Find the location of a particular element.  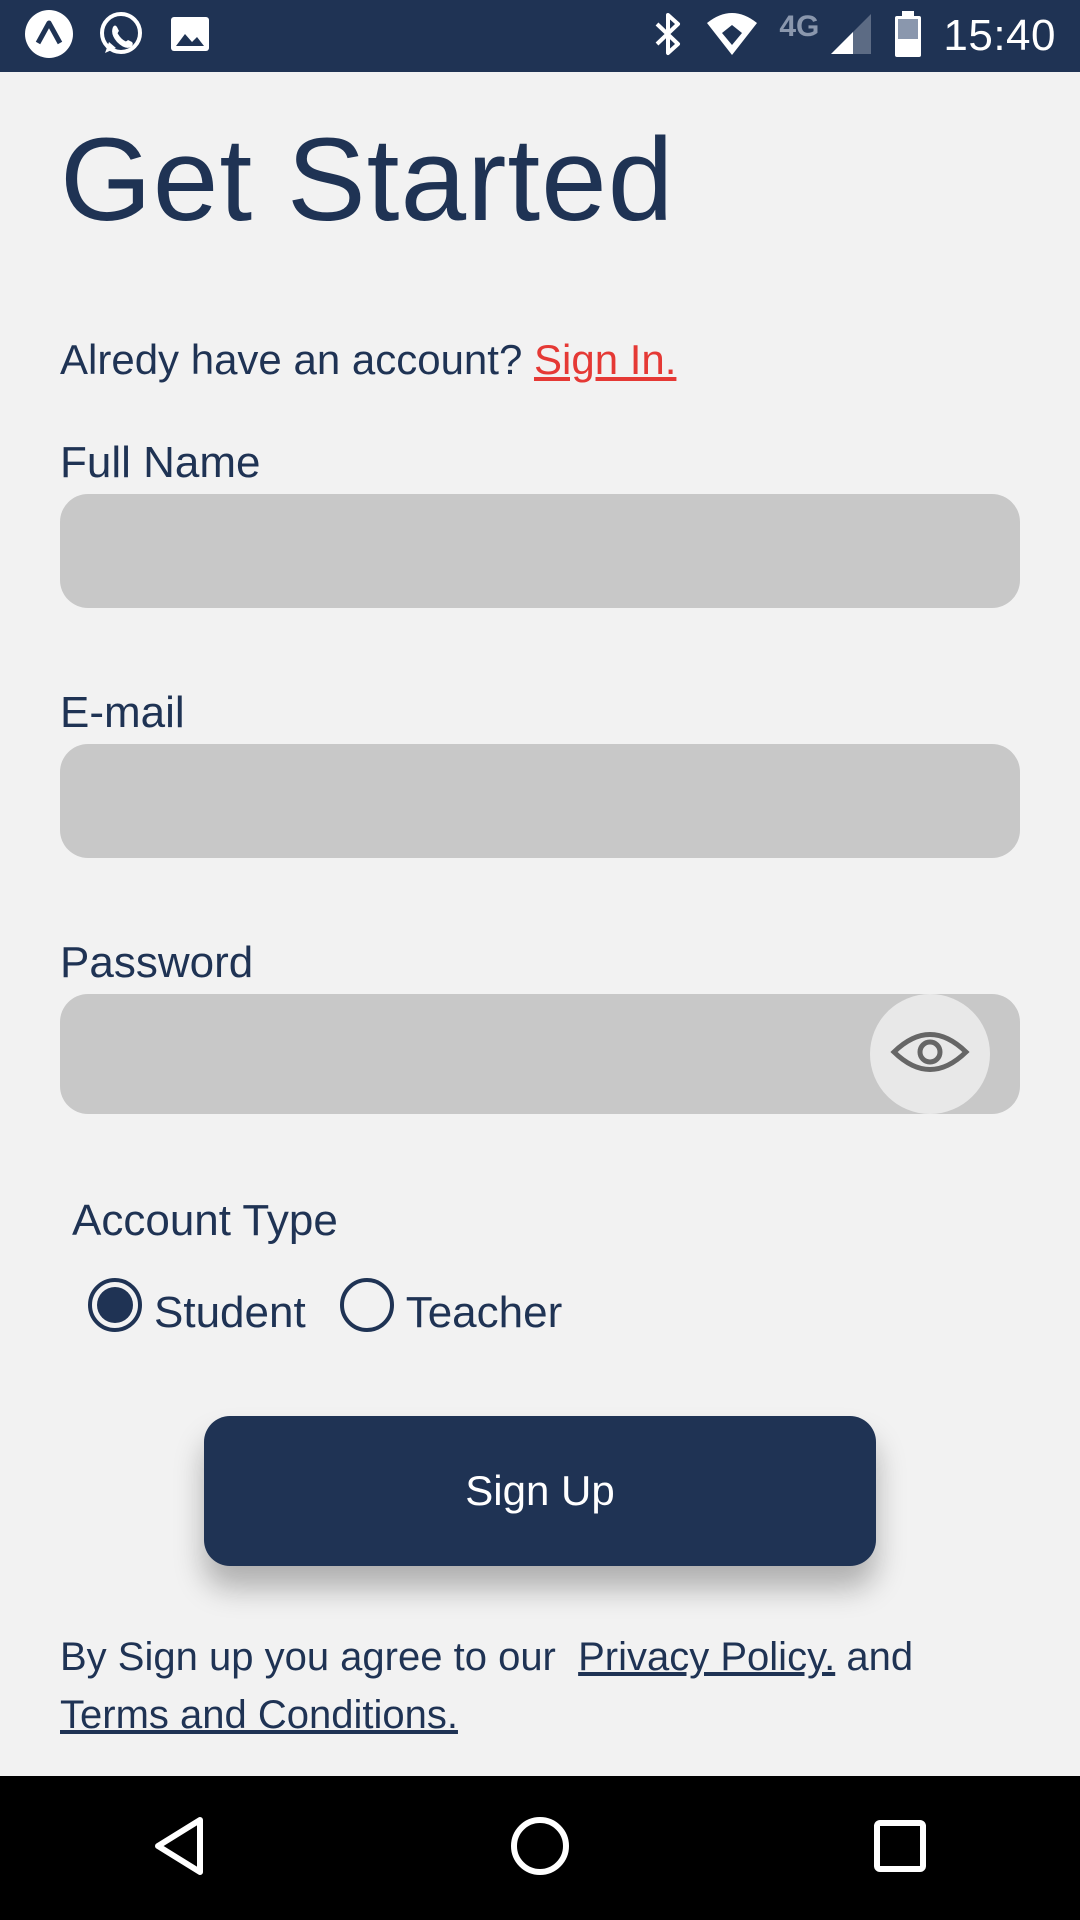

nav-back-button is located at coordinates (180, 1848).